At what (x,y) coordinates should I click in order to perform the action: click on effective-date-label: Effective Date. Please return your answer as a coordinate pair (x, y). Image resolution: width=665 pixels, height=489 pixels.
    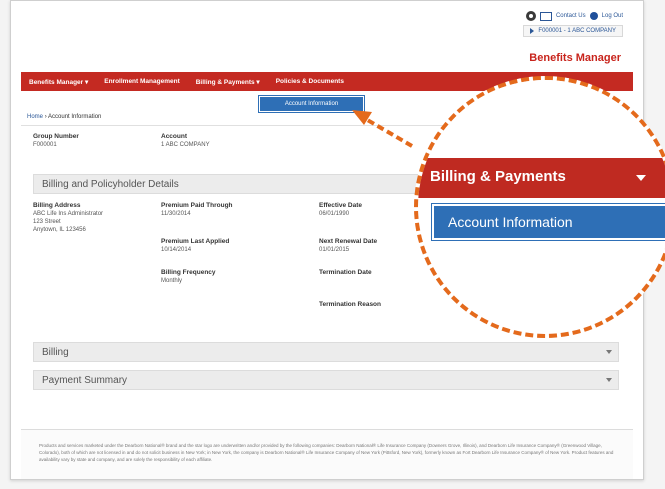
    Looking at the image, I should click on (340, 205).